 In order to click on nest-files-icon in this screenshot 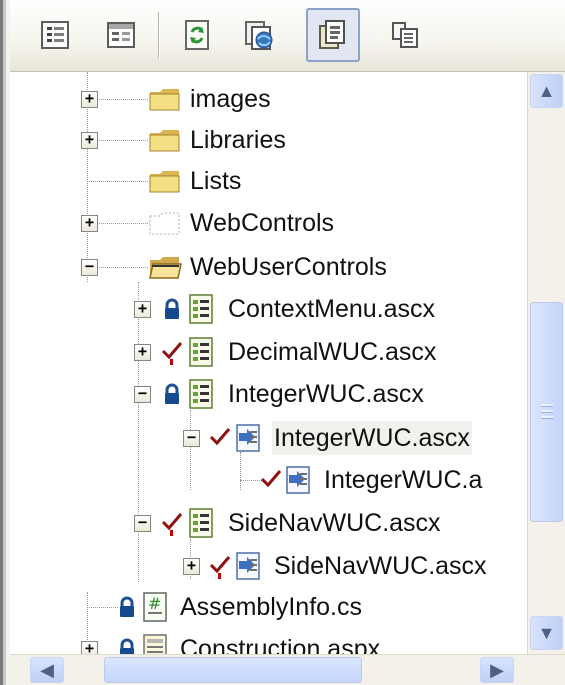, I will do `click(405, 35)`.